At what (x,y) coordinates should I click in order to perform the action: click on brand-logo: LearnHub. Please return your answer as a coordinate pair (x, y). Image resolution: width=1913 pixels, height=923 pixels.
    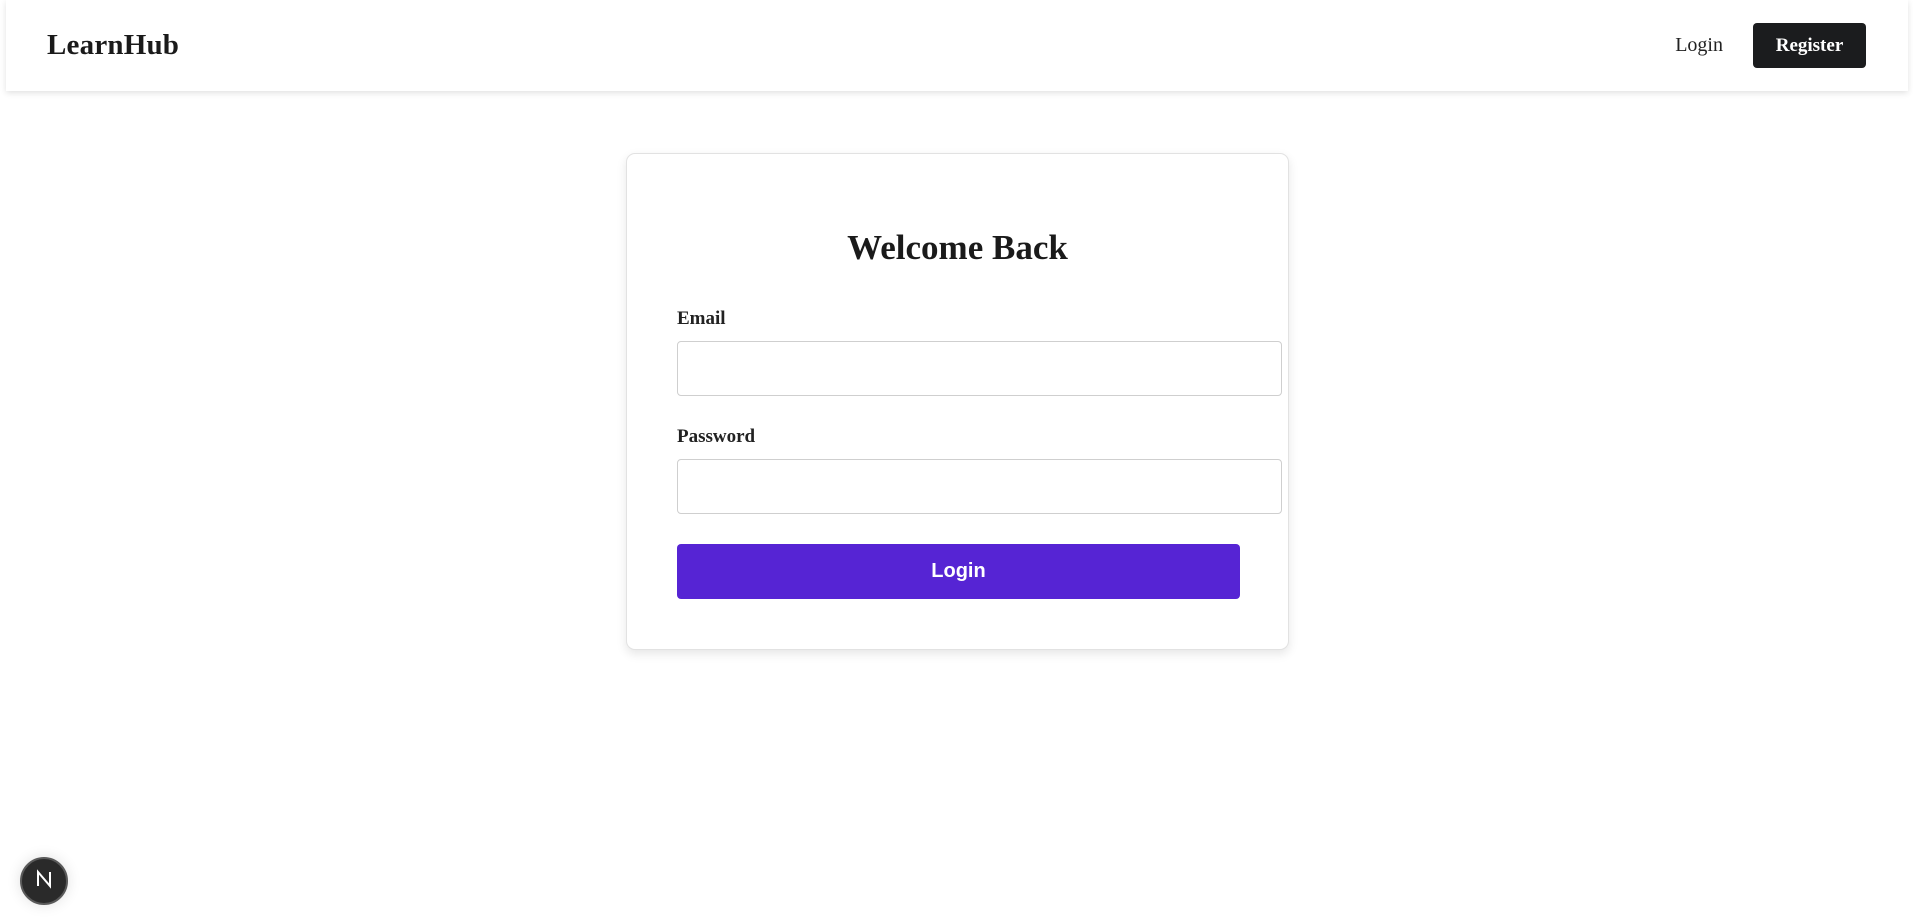
    Looking at the image, I should click on (113, 45).